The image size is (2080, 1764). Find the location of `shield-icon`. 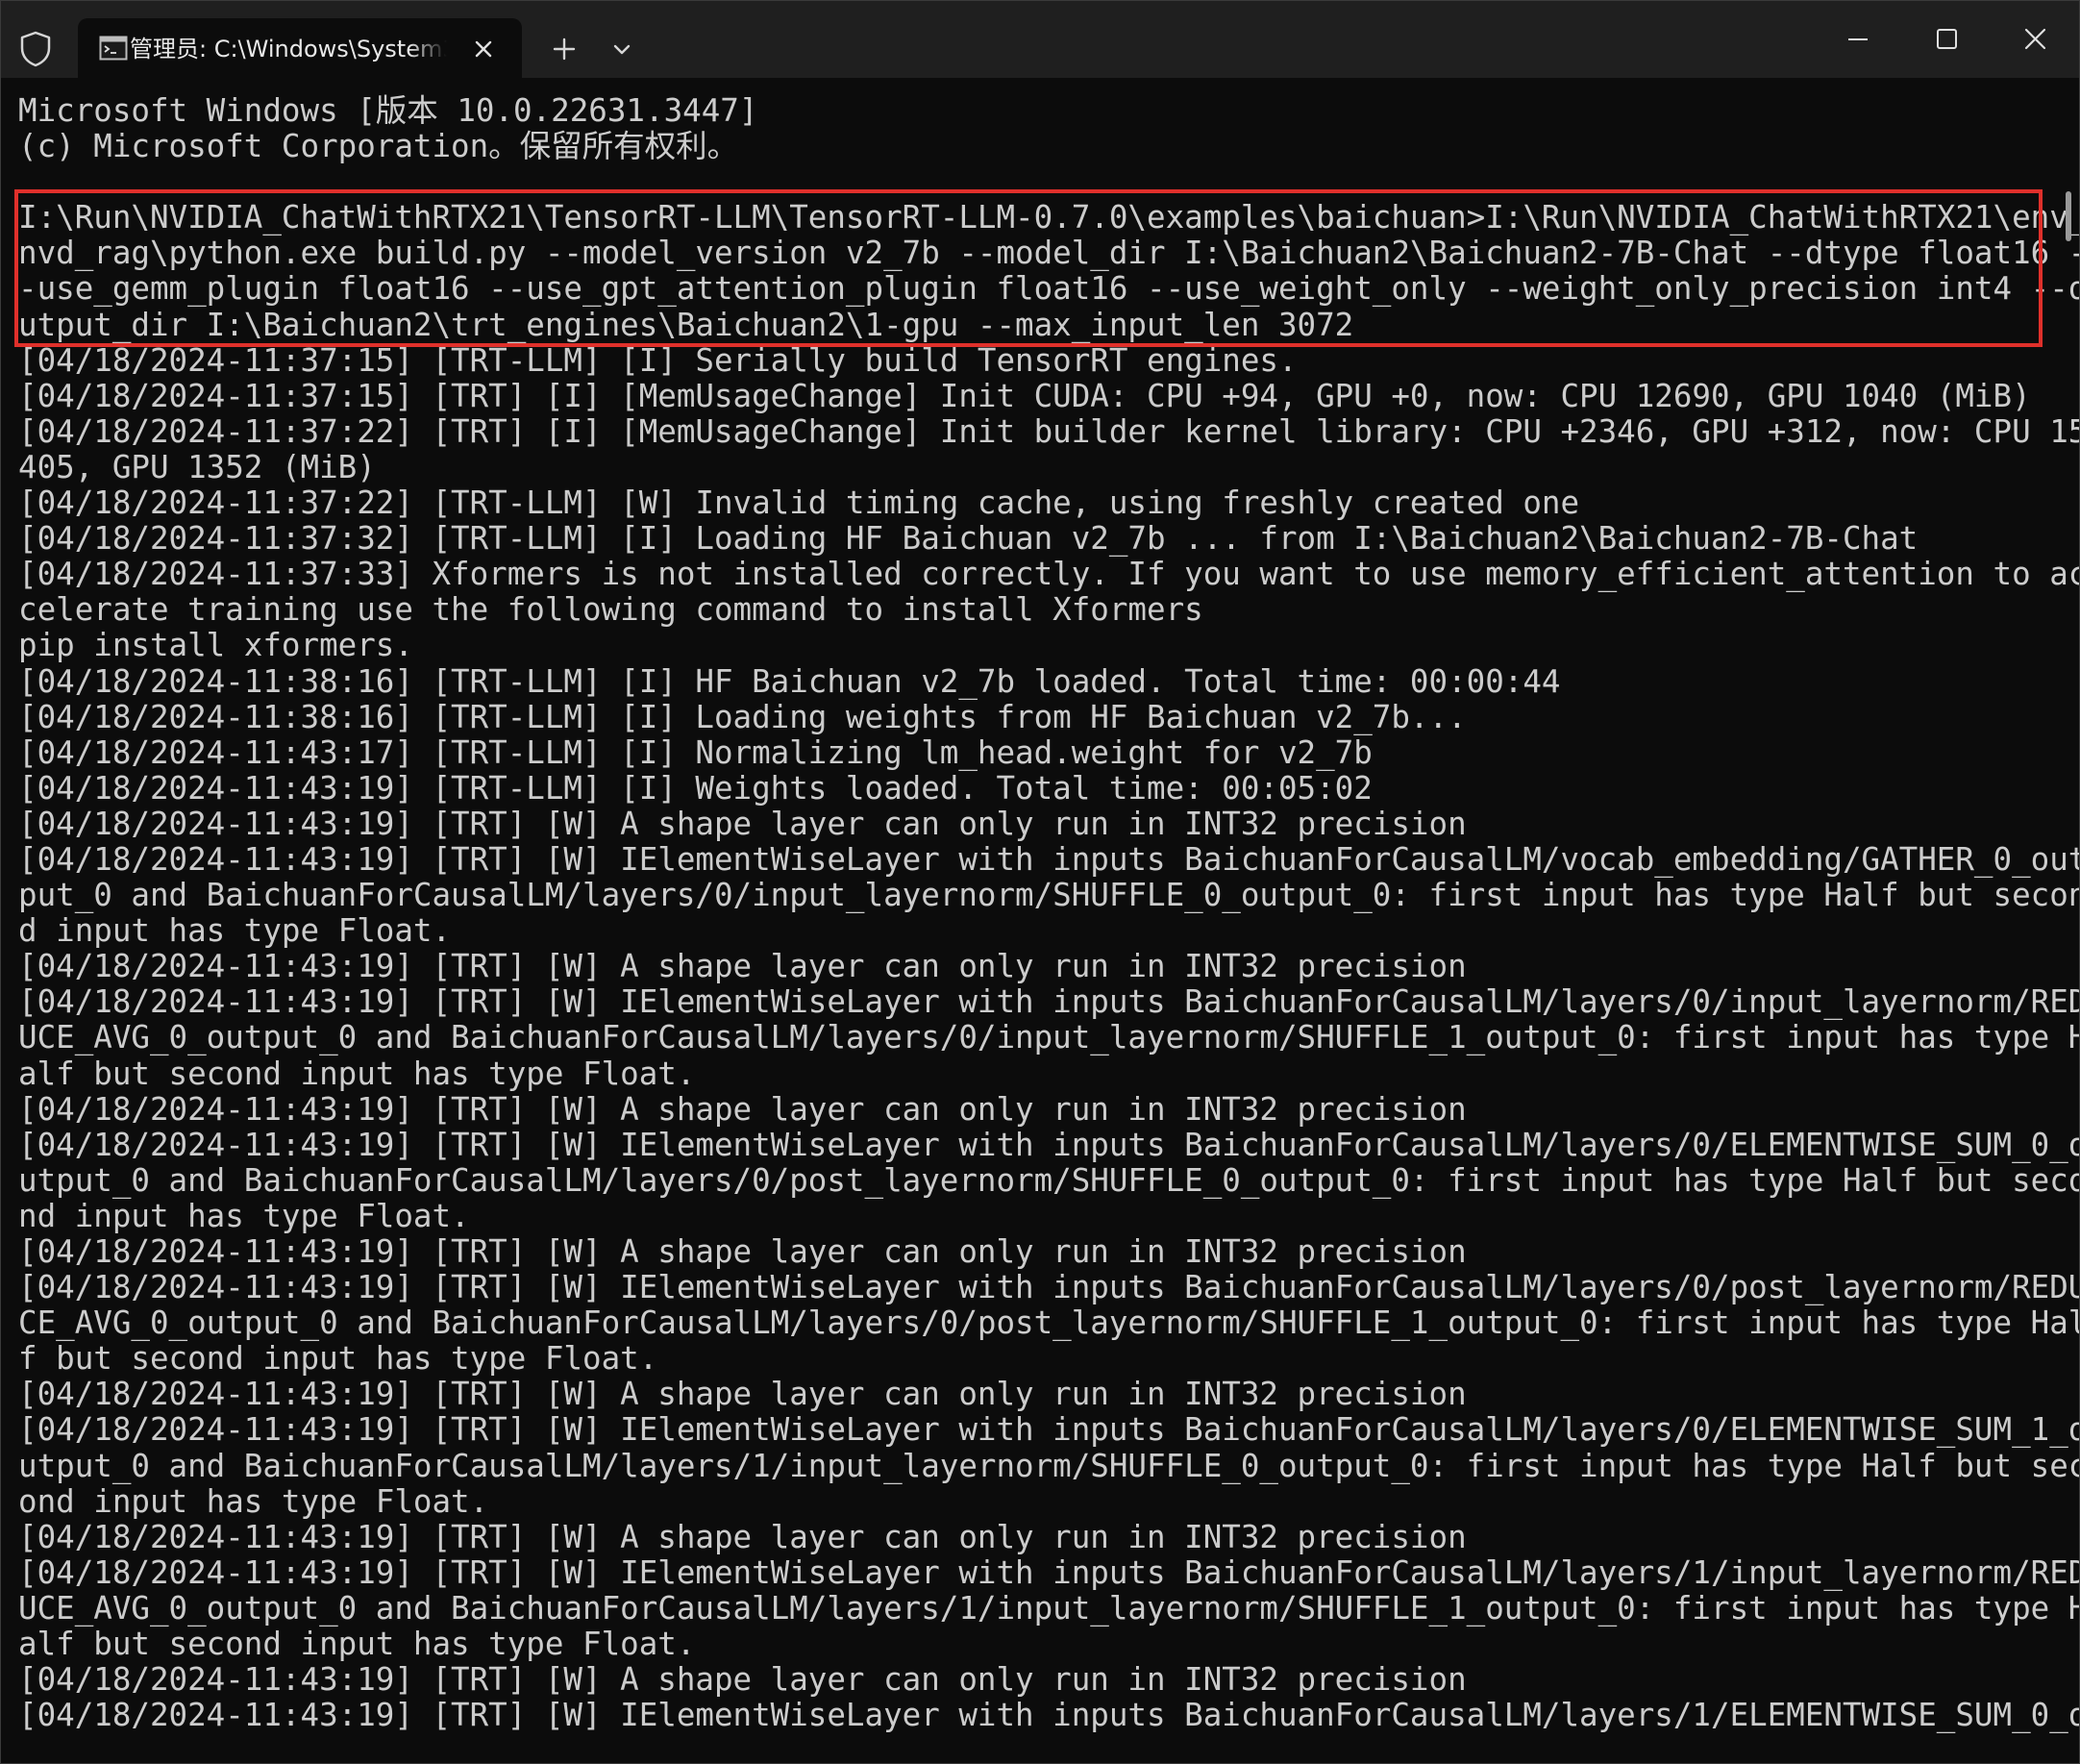

shield-icon is located at coordinates (36, 49).